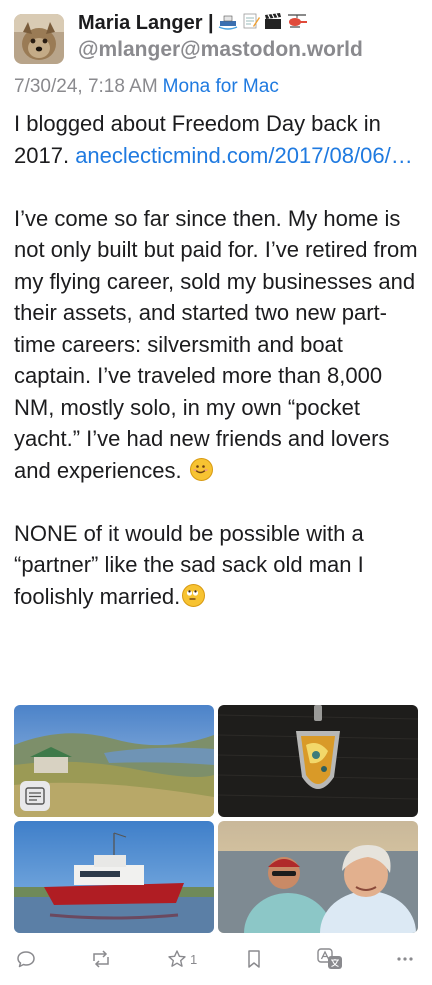 This screenshot has width=432, height=985. Describe the element at coordinates (228, 23) in the screenshot. I see `ship-icon` at that location.